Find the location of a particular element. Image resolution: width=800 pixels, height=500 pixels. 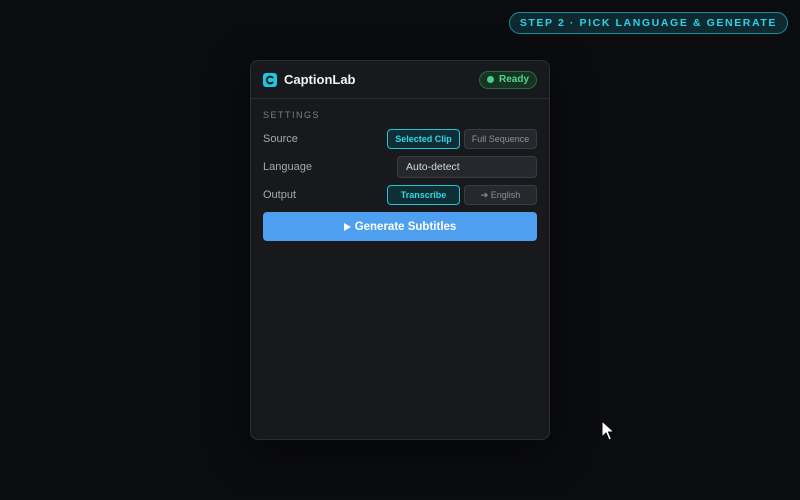

output-option-transcribe: Transcribe is located at coordinates (423, 195).